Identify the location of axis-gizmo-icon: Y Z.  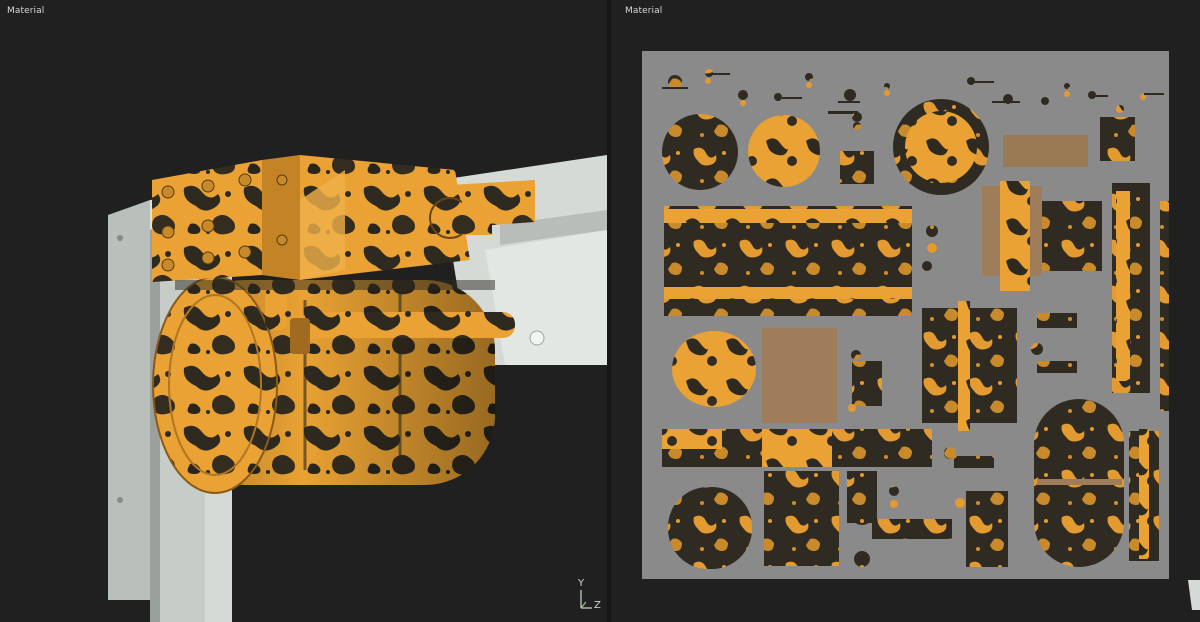
(589, 595).